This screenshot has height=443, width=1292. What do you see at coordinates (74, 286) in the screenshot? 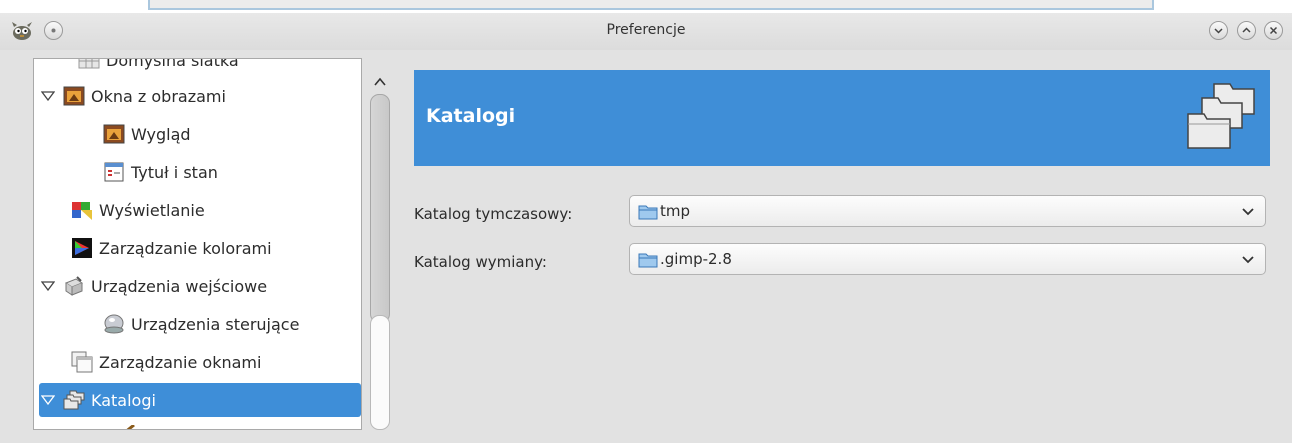
I see `input-devices-icon` at bounding box center [74, 286].